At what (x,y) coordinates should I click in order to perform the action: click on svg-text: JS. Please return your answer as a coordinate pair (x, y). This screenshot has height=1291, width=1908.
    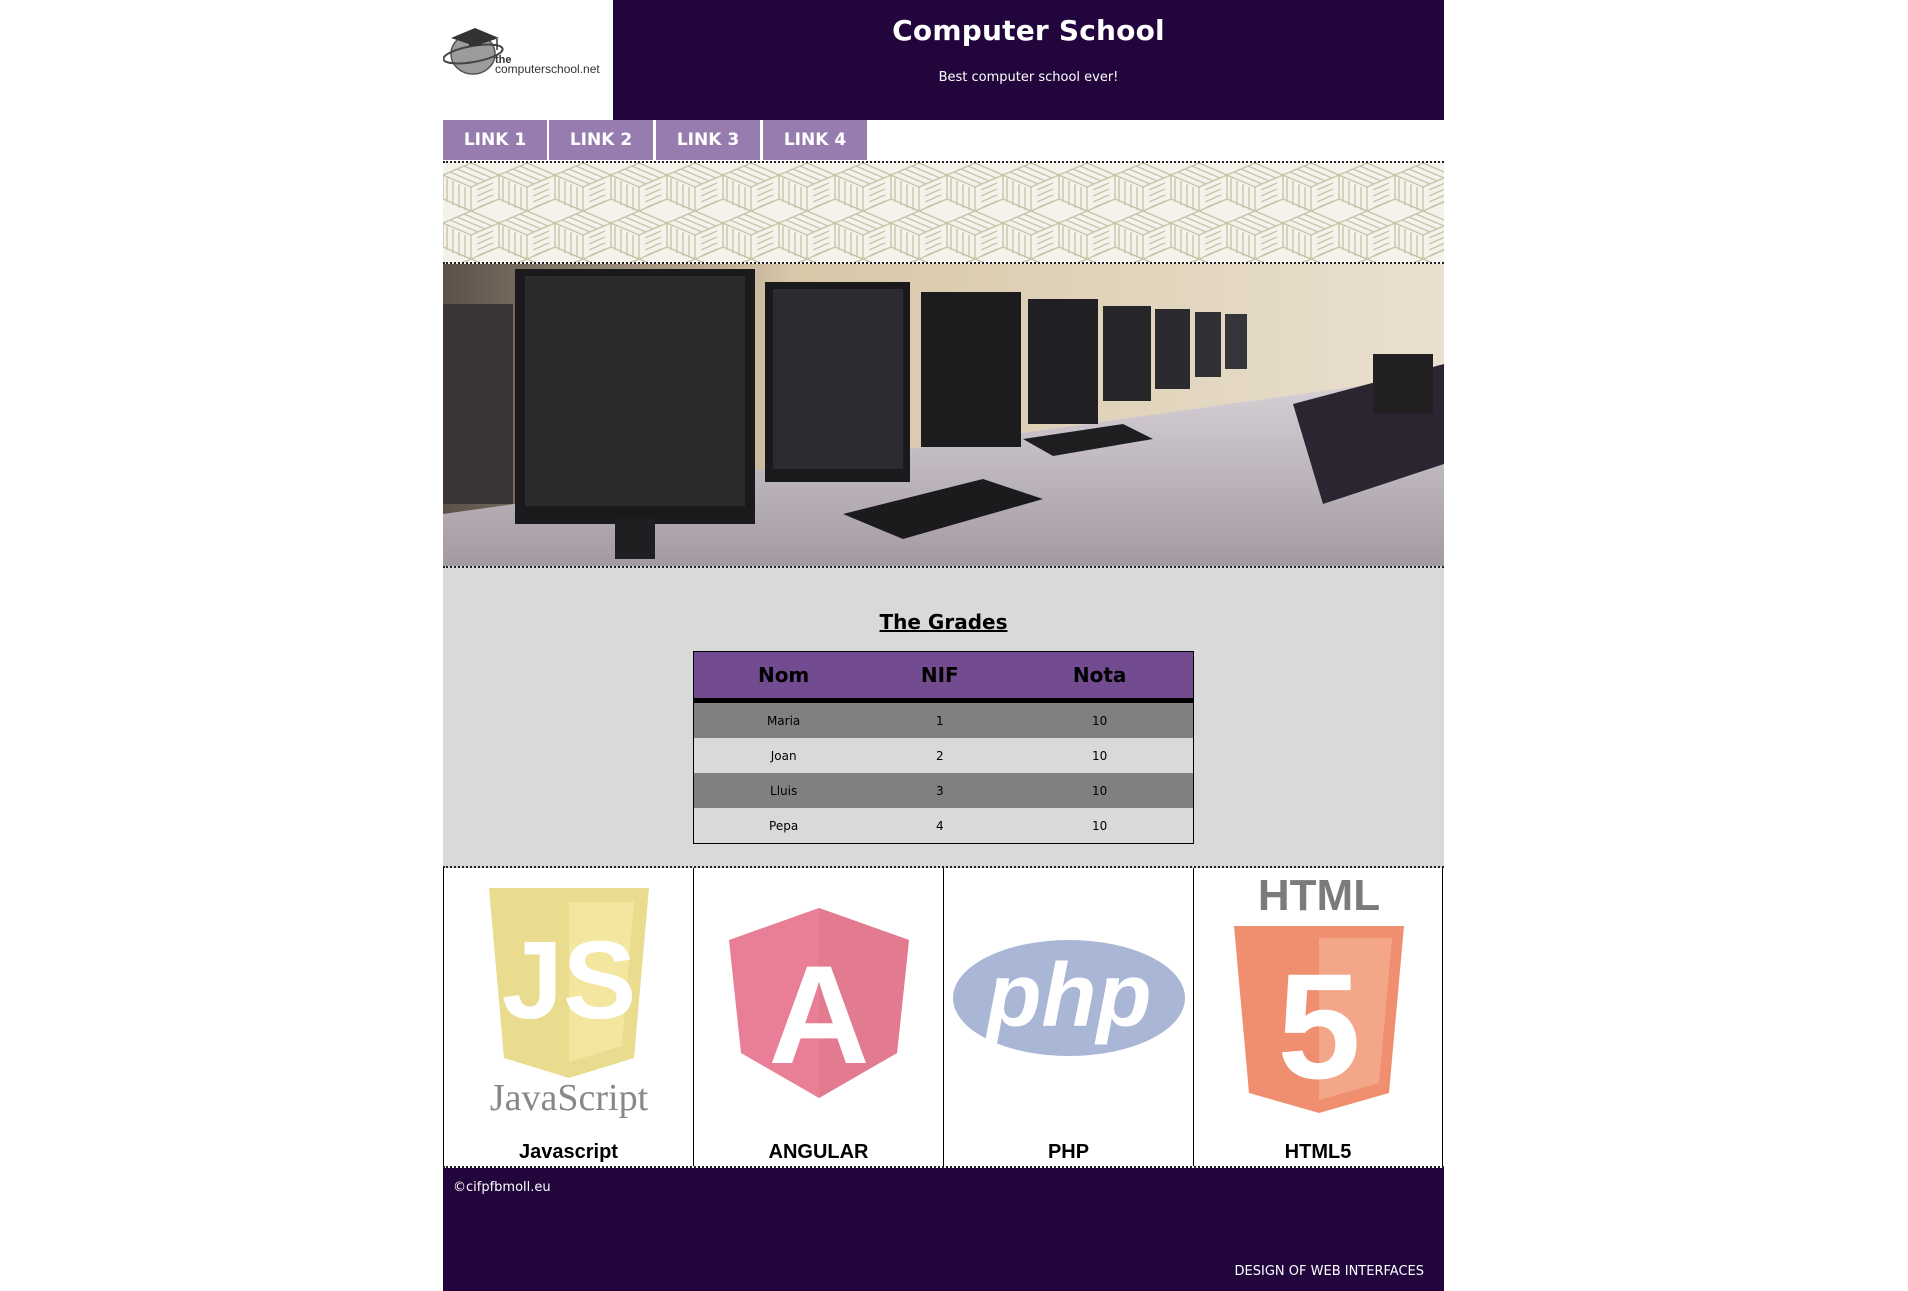
    Looking at the image, I should click on (569, 980).